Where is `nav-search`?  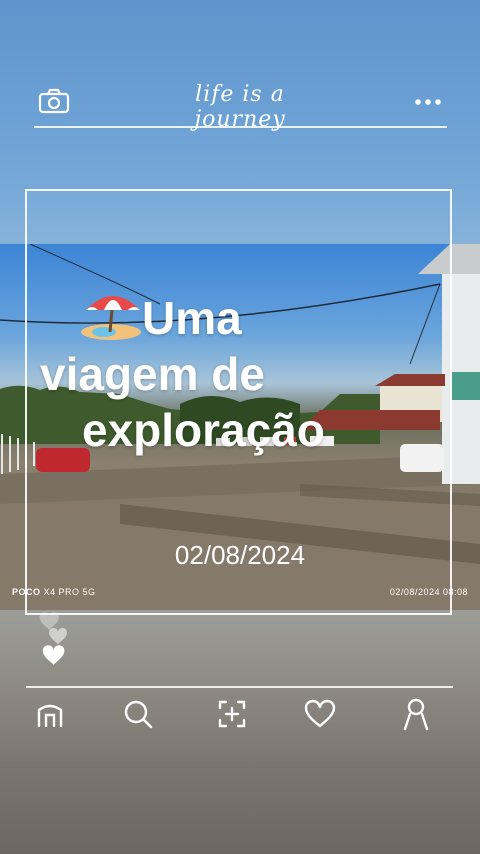
nav-search is located at coordinates (138, 714).